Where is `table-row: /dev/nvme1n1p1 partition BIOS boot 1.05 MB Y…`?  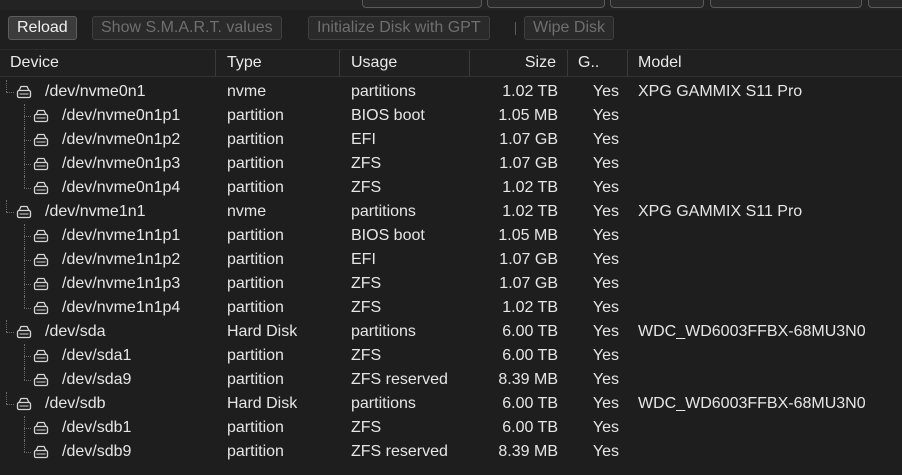 table-row: /dev/nvme1n1p1 partition BIOS boot 1.05 MB Y… is located at coordinates (451, 236).